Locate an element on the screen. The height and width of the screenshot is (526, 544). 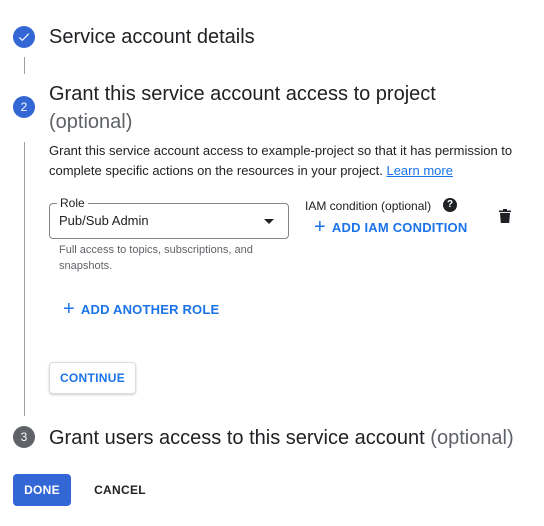
step-1-complete-icon is located at coordinates (24, 37).